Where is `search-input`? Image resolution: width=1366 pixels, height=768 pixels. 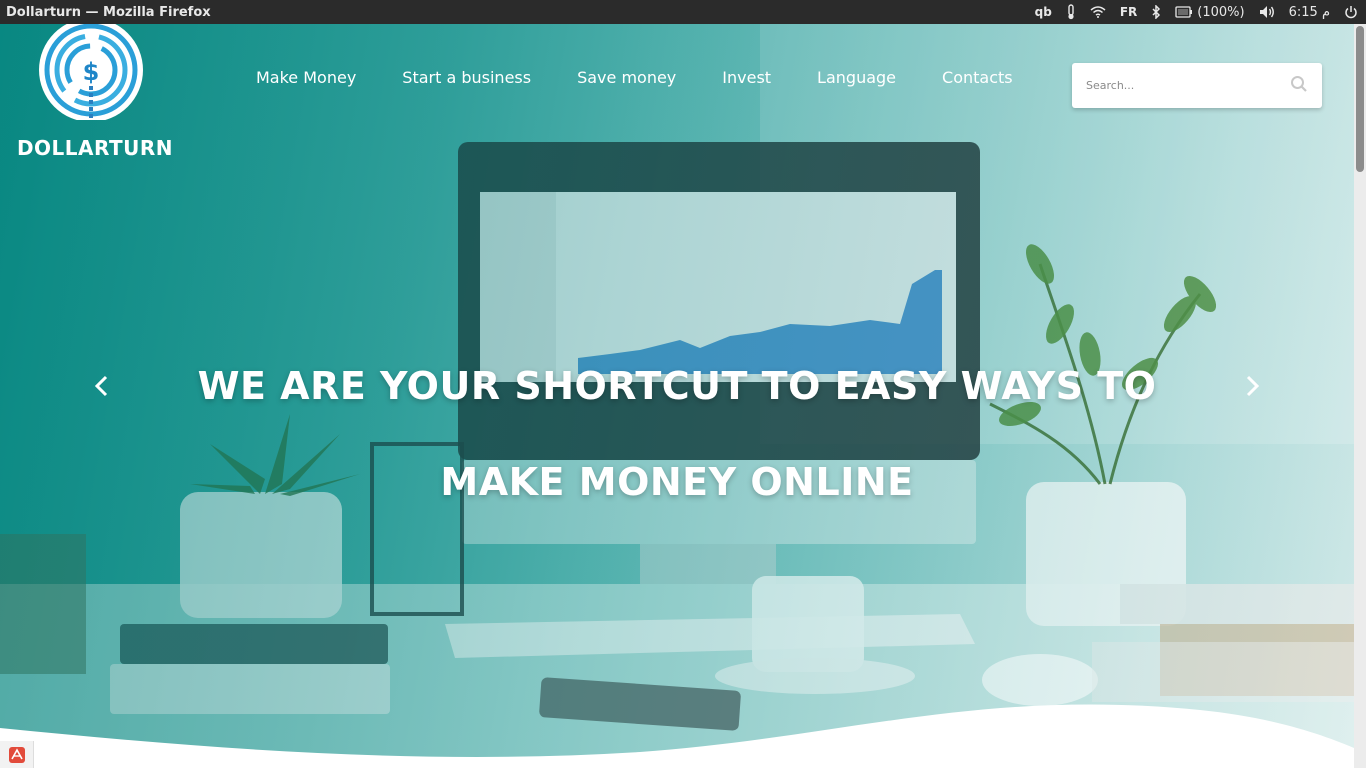 search-input is located at coordinates (1188, 85).